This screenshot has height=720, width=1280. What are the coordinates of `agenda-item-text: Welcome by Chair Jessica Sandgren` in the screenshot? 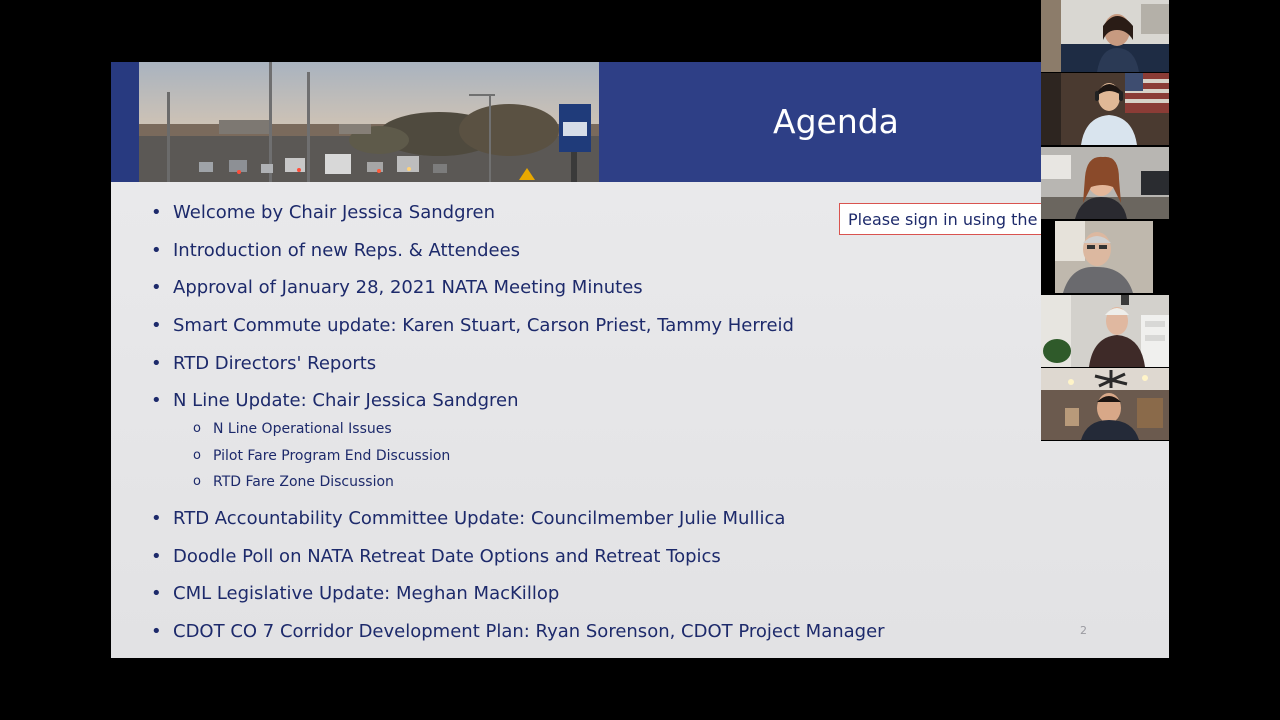 It's located at (334, 212).